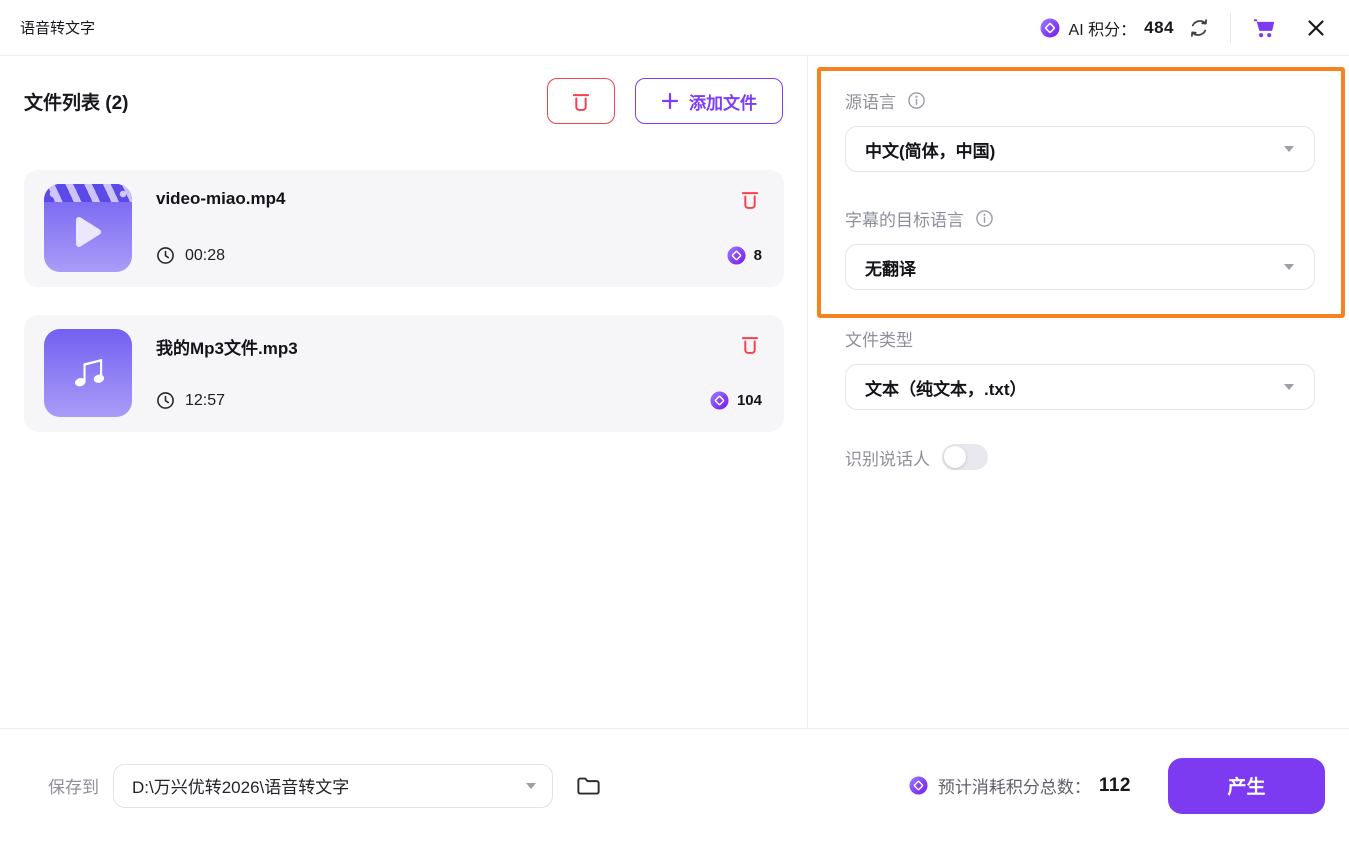 The height and width of the screenshot is (842, 1349). Describe the element at coordinates (870, 102) in the screenshot. I see `source-language-label: 源语言` at that location.